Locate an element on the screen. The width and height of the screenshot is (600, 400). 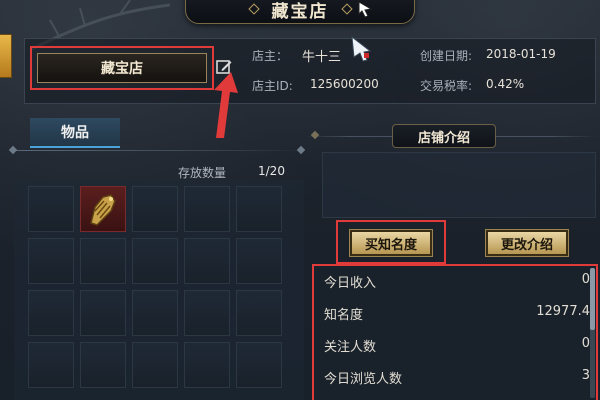
owner-value: 牛十三 is located at coordinates (322, 57).